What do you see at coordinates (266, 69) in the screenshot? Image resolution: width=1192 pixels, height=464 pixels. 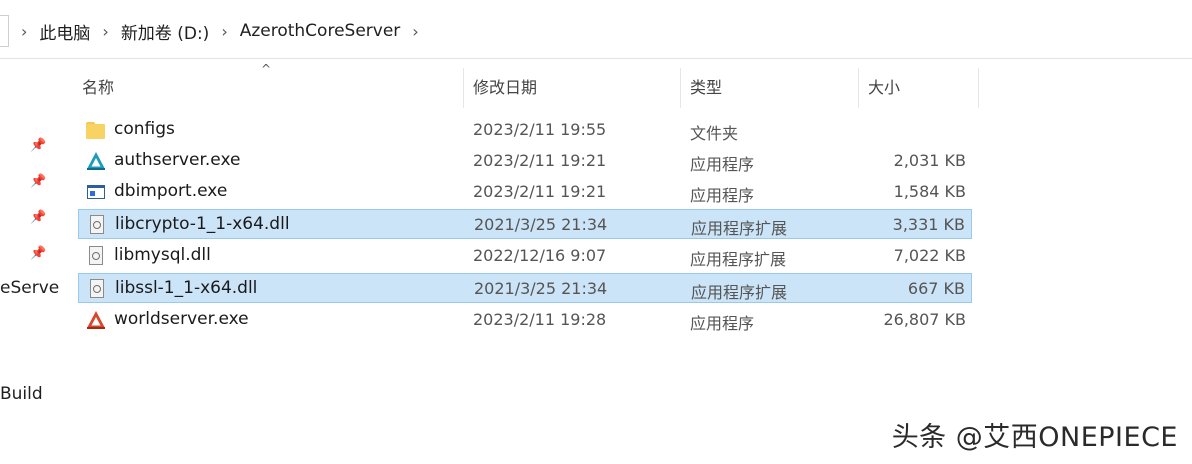 I see `sort-ascending-icon: ^` at bounding box center [266, 69].